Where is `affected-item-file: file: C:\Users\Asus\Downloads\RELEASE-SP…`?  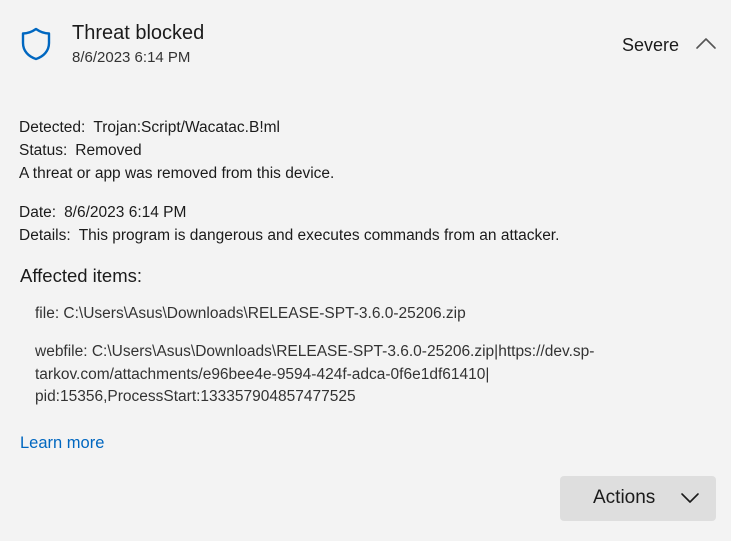
affected-item-file: file: C:\Users\Asus\Downloads\RELEASE-SP… is located at coordinates (345, 314).